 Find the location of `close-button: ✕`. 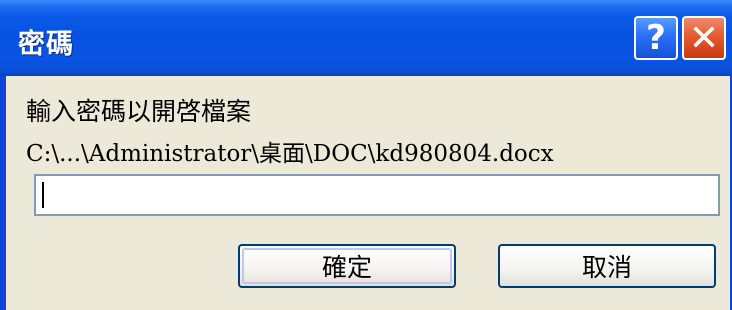

close-button: ✕ is located at coordinates (704, 38).